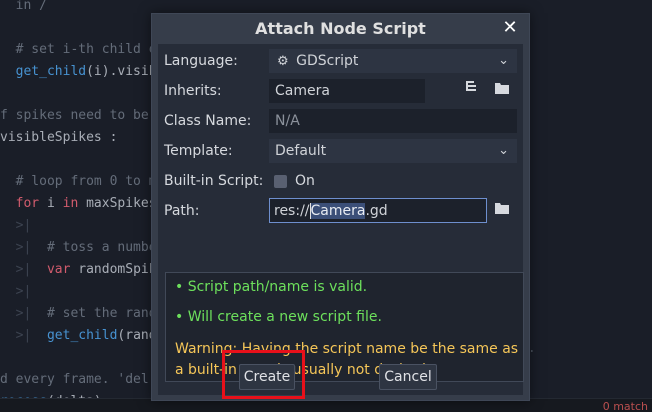 This screenshot has width=652, height=412. Describe the element at coordinates (472, 91) in the screenshot. I see `class-tree-icon` at that location.